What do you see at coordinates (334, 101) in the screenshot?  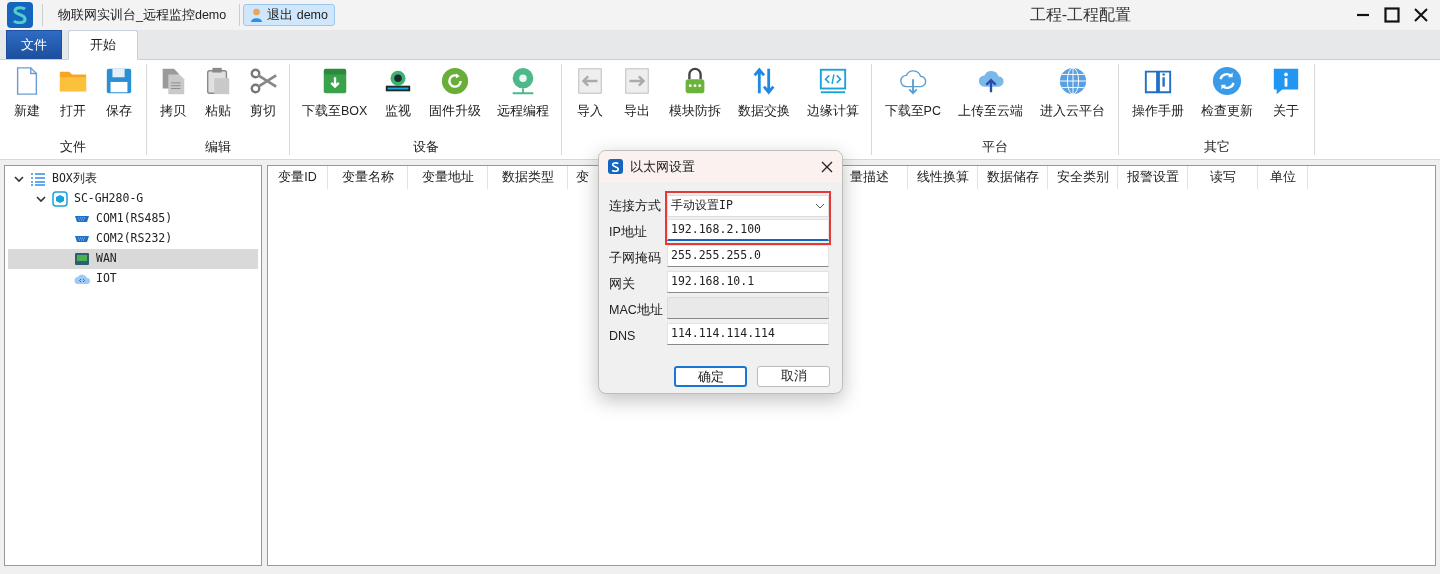 I see `toolbar-button: 下载至BOX` at bounding box center [334, 101].